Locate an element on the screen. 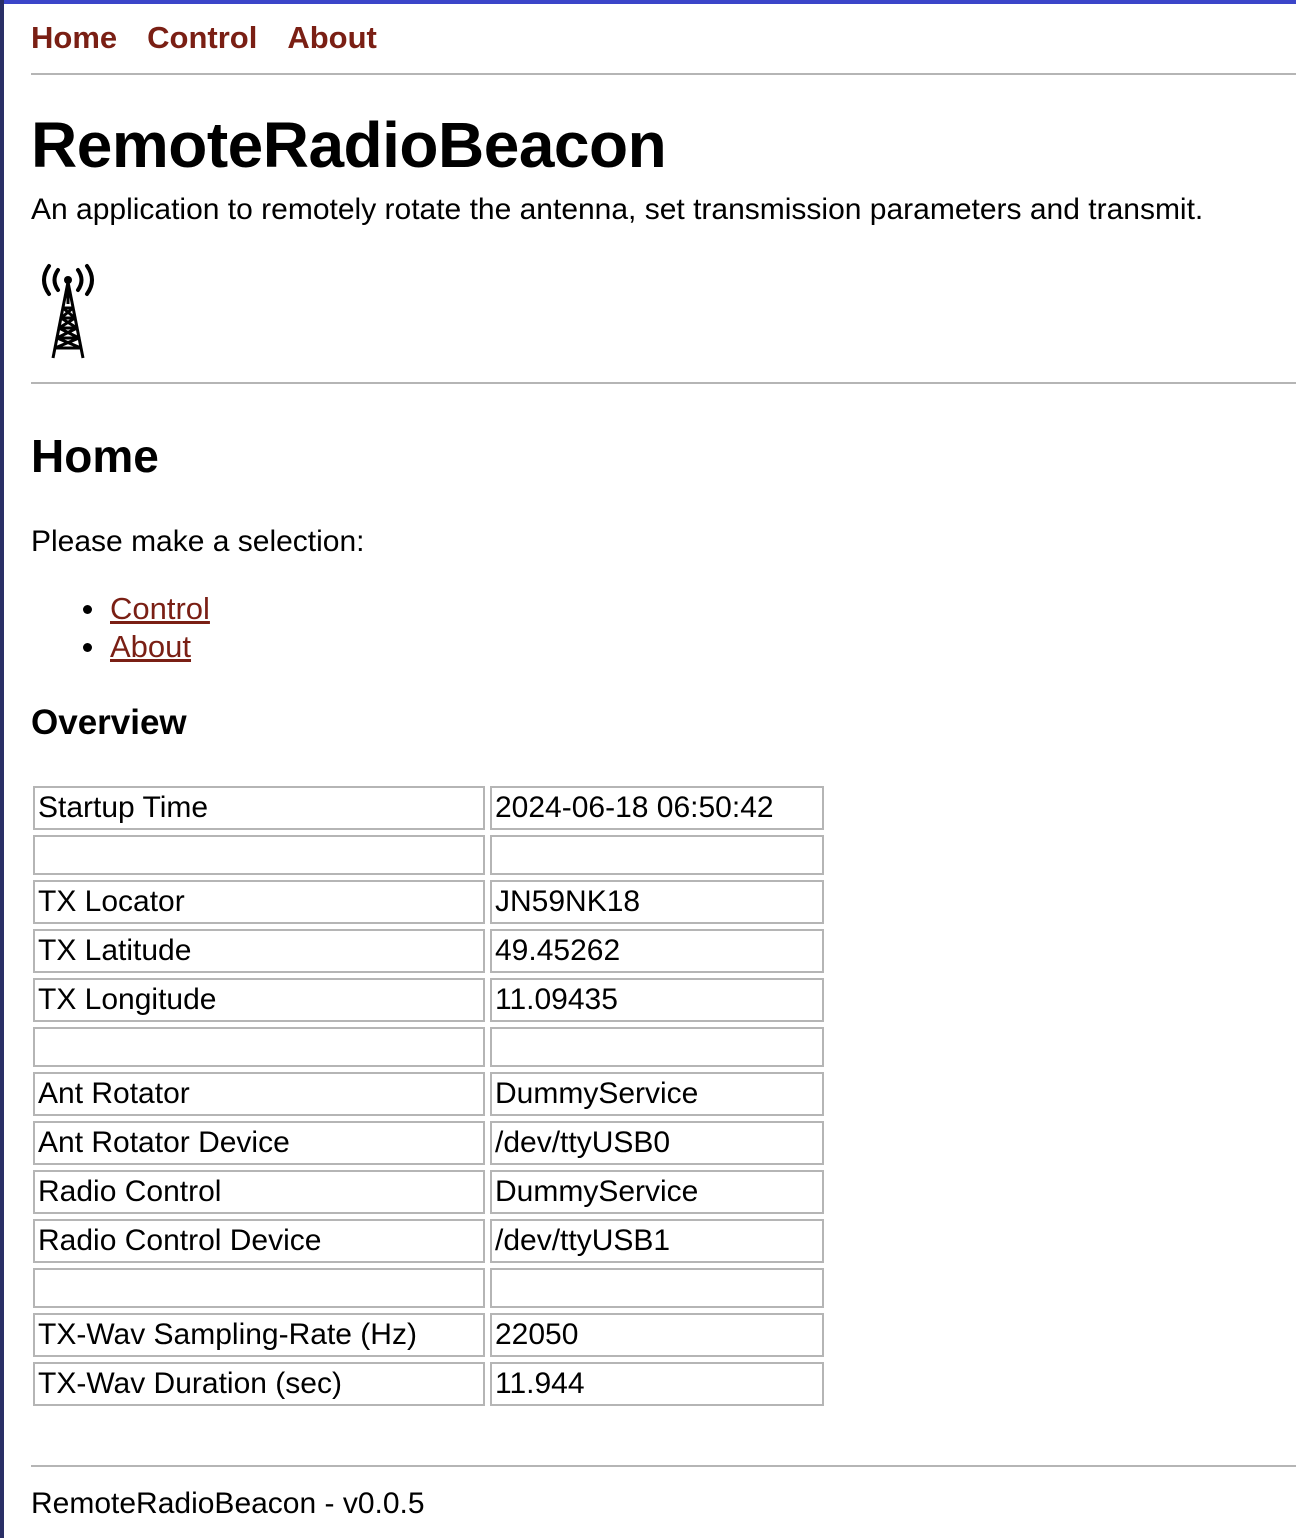  list-item: Control is located at coordinates (120, 609).